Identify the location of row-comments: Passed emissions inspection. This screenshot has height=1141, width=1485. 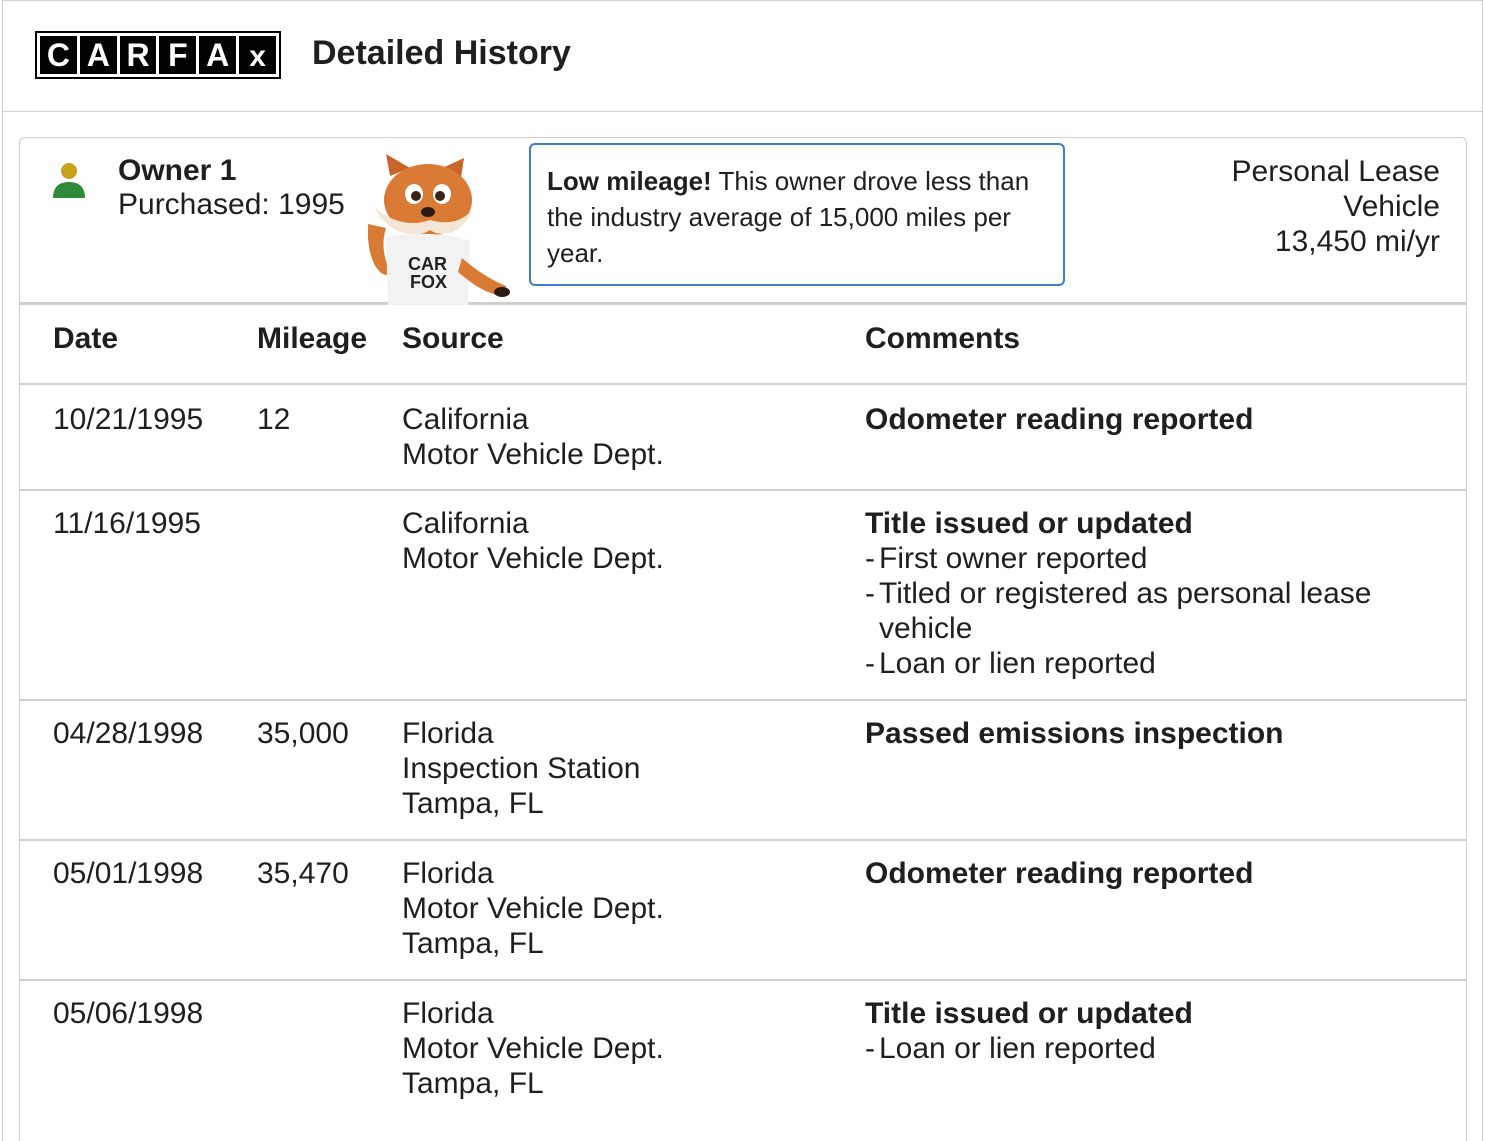
(1145, 733).